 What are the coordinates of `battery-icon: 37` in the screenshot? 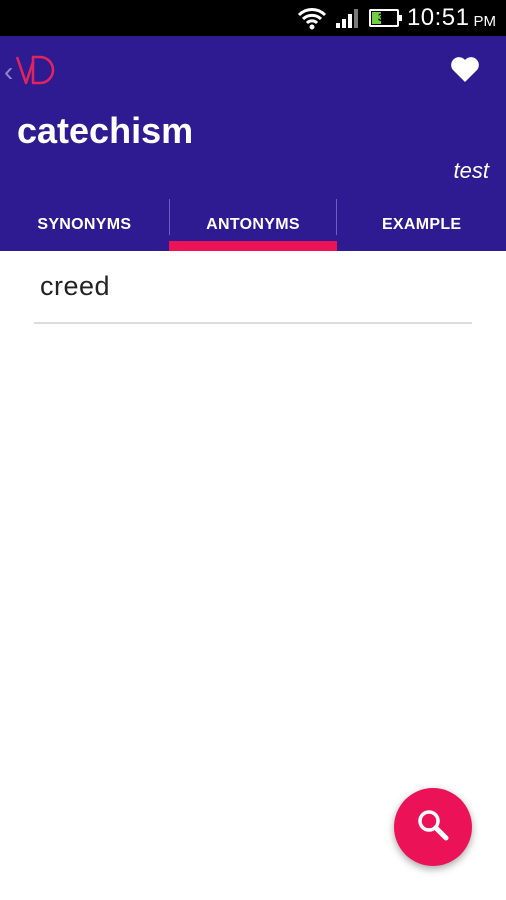 It's located at (385, 18).